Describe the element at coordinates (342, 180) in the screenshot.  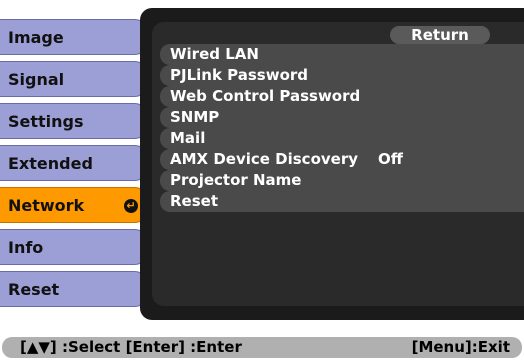
I see `menu-item-projector-name: Projector Name` at that location.